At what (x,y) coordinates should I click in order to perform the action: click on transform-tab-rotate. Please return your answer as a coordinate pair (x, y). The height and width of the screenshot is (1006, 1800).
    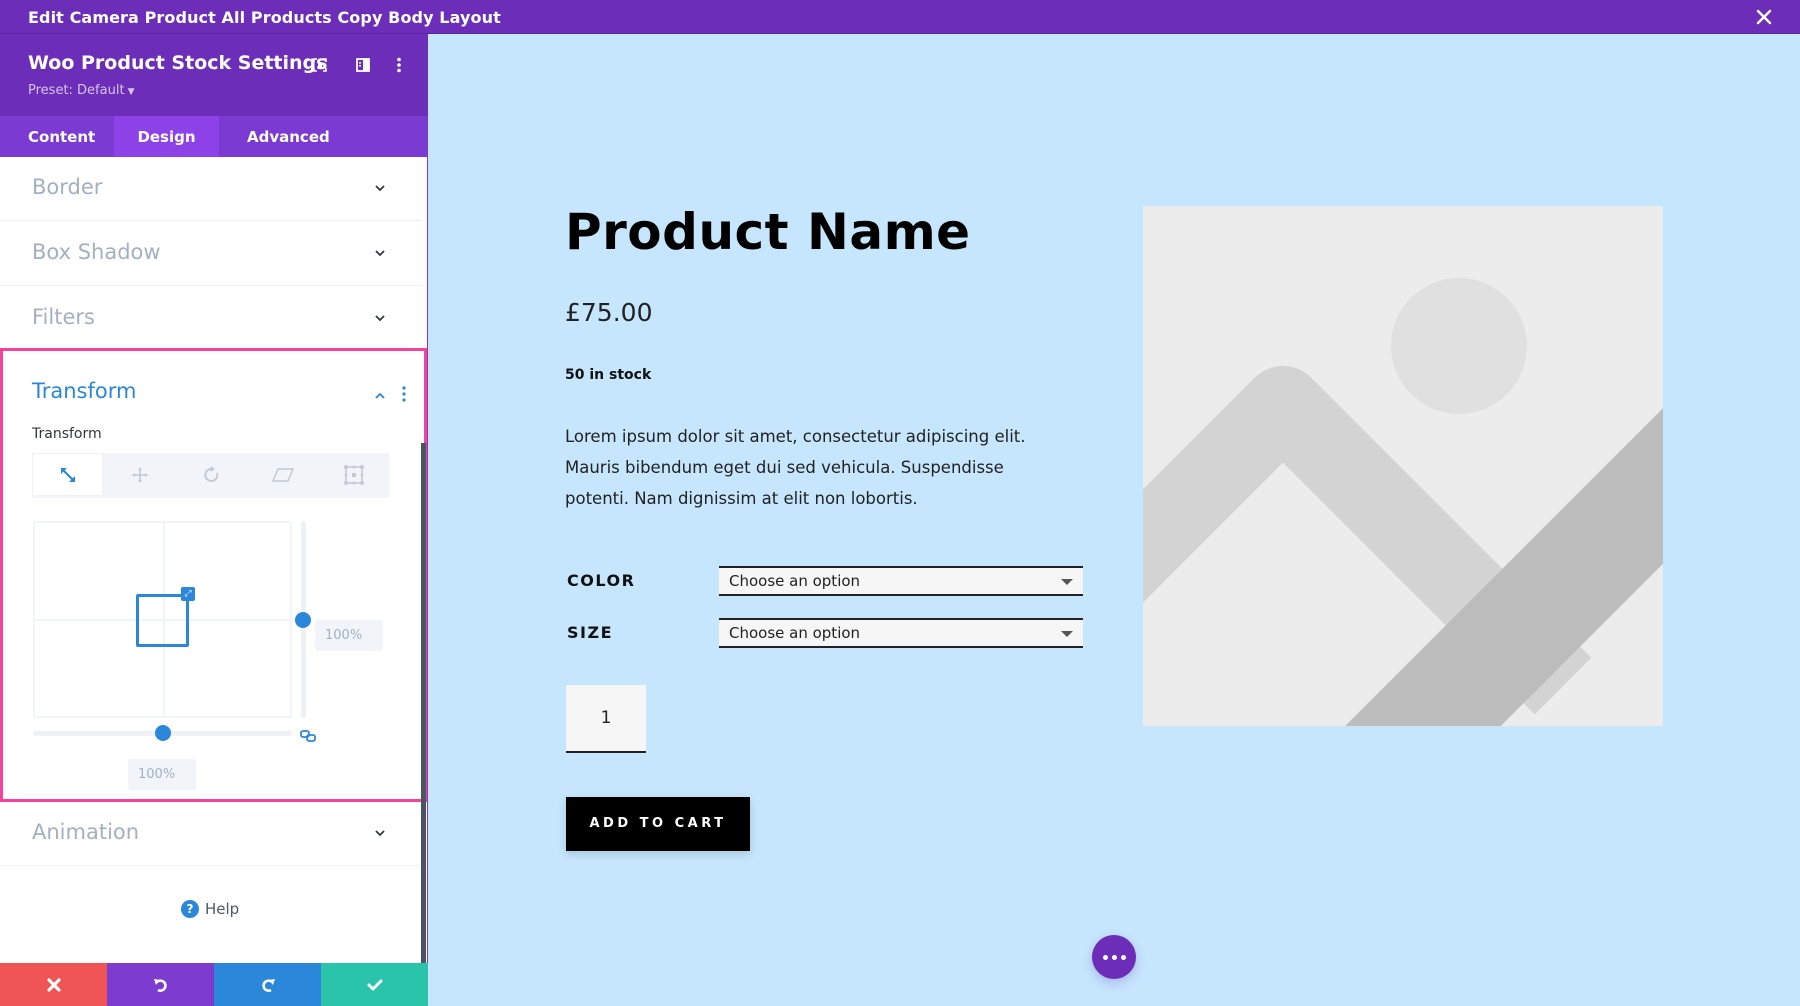
    Looking at the image, I should click on (211, 474).